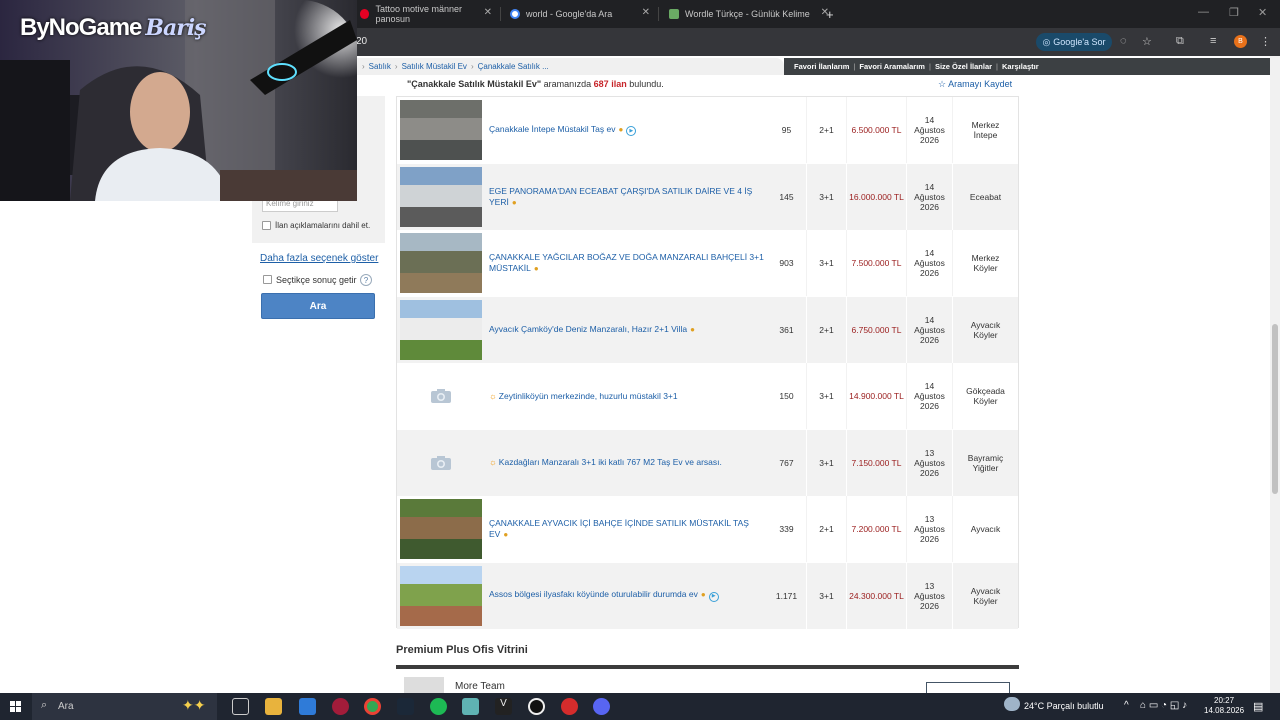 The height and width of the screenshot is (720, 1280). What do you see at coordinates (319, 258) in the screenshot?
I see `more-options-link: Daha fazla seçenek göster` at bounding box center [319, 258].